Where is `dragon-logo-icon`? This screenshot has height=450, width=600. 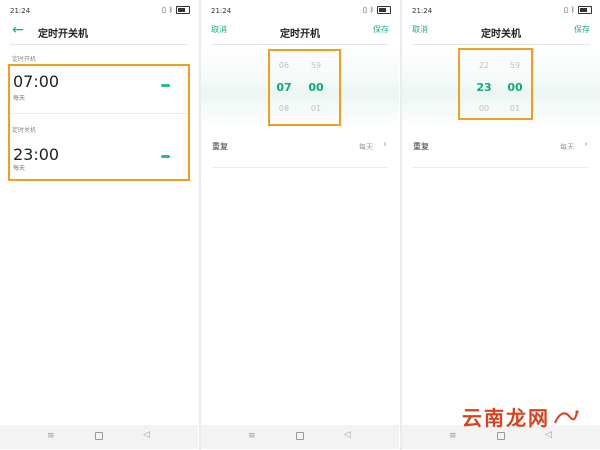 dragon-logo-icon is located at coordinates (566, 416).